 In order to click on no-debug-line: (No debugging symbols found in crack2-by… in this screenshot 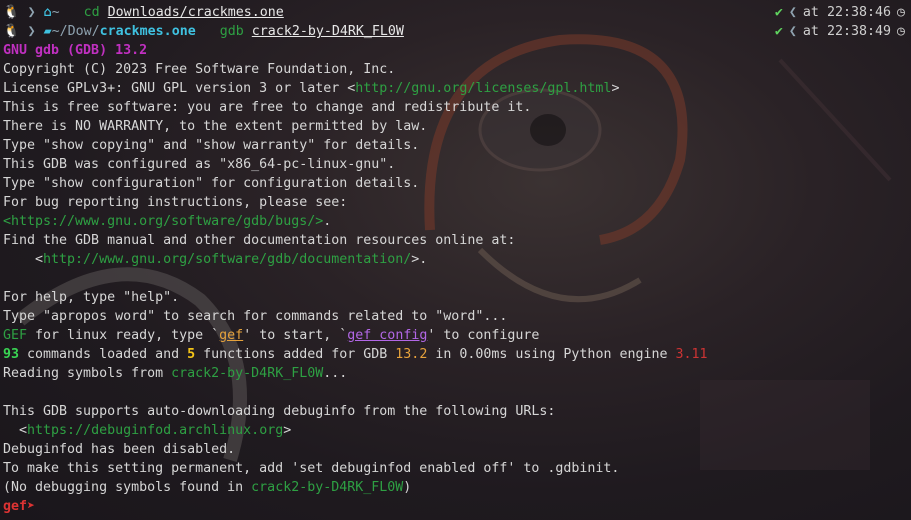, I will do `click(207, 487)`.